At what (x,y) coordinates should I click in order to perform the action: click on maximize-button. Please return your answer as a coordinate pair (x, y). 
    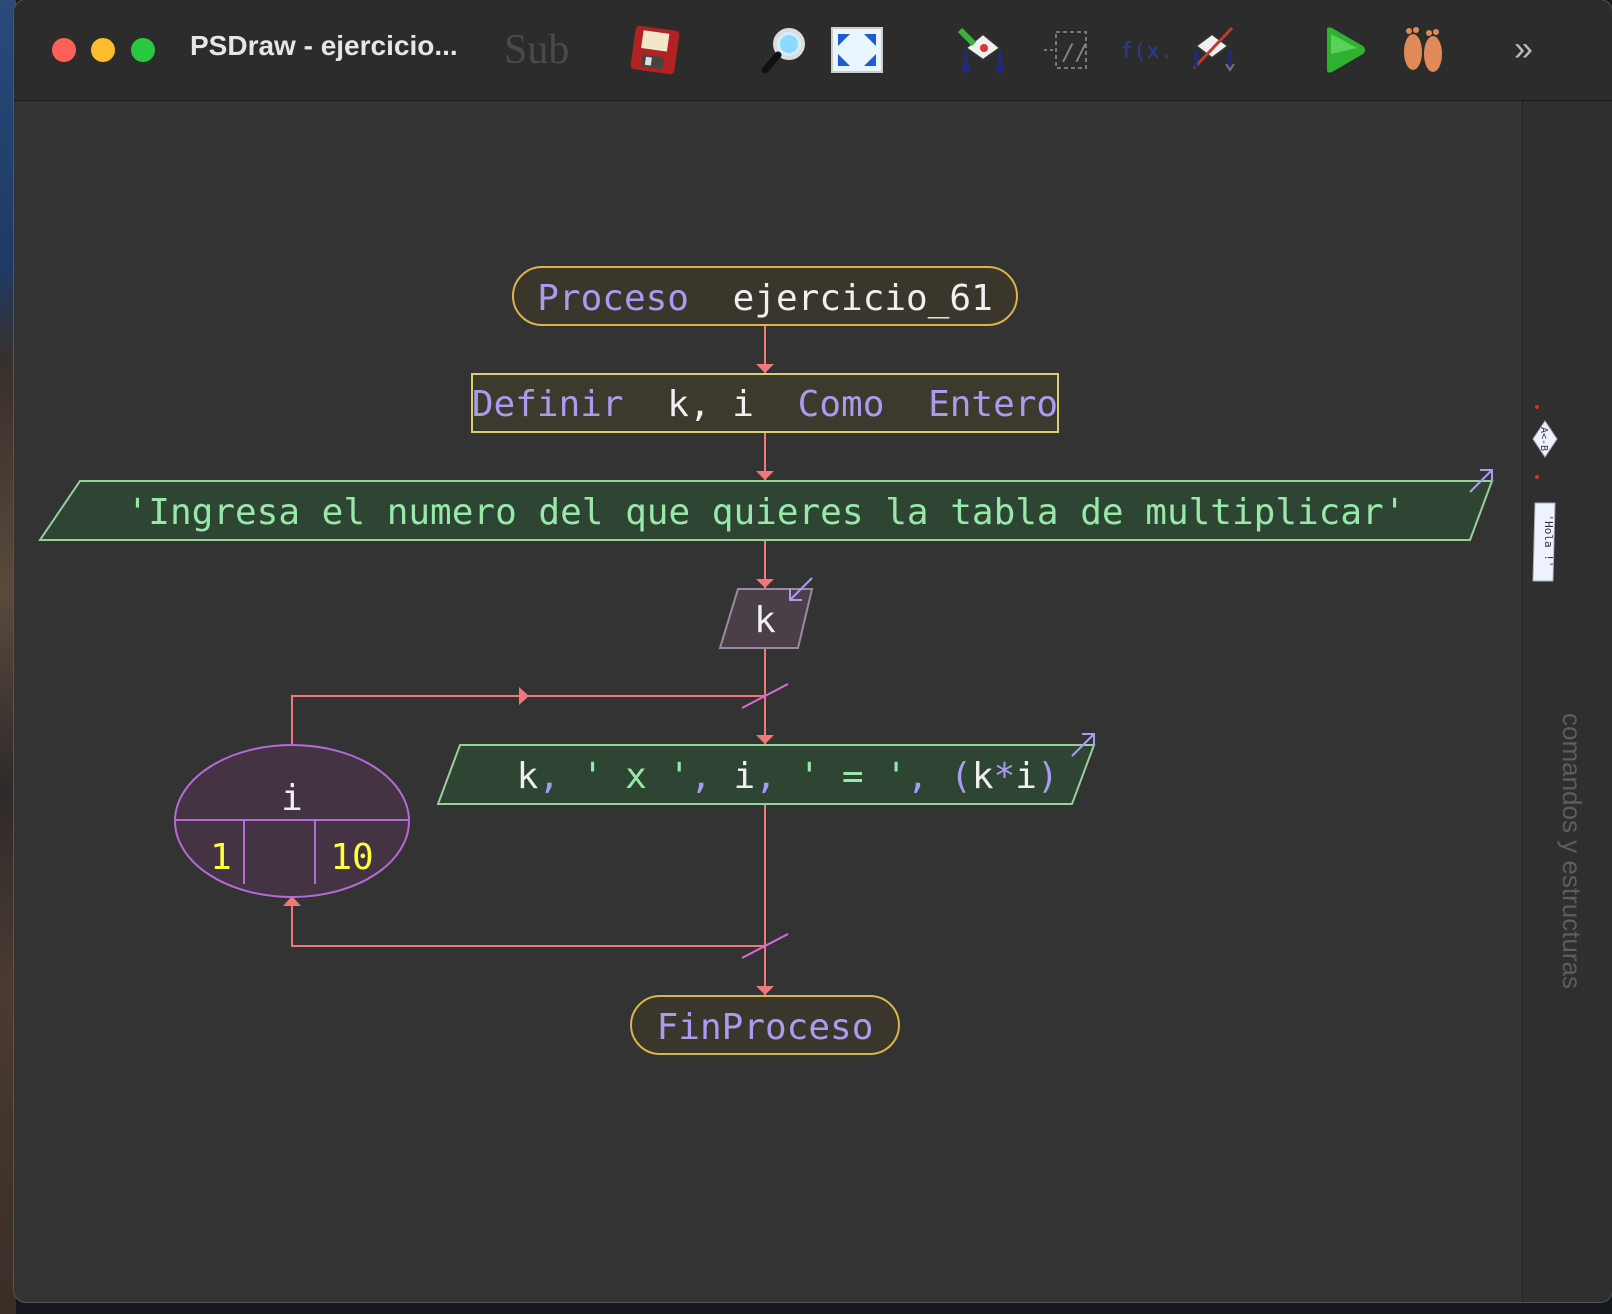
    Looking at the image, I should click on (143, 50).